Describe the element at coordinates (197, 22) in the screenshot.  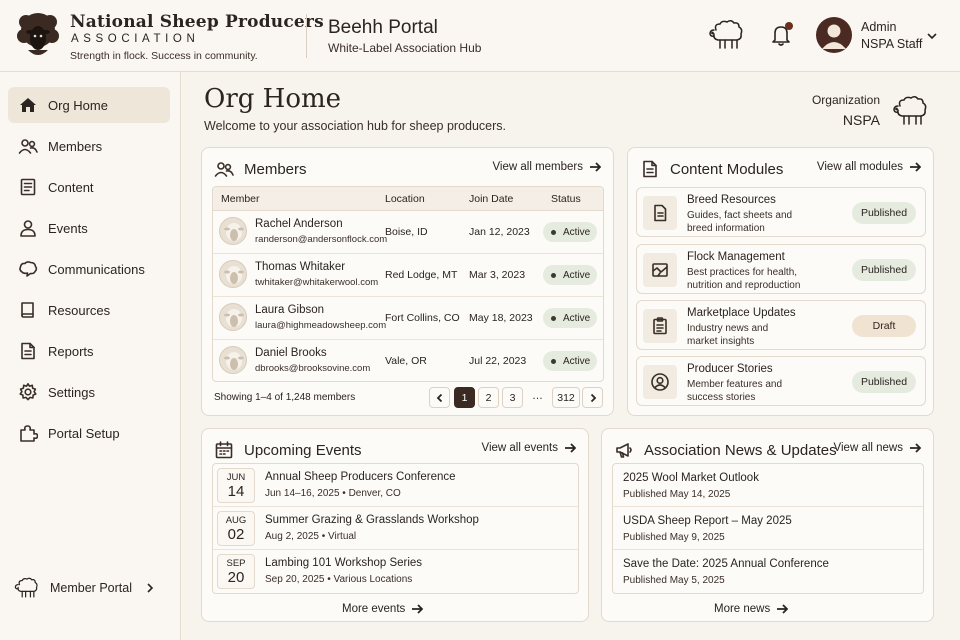
I see `brand-title: National Sheep Producers` at that location.